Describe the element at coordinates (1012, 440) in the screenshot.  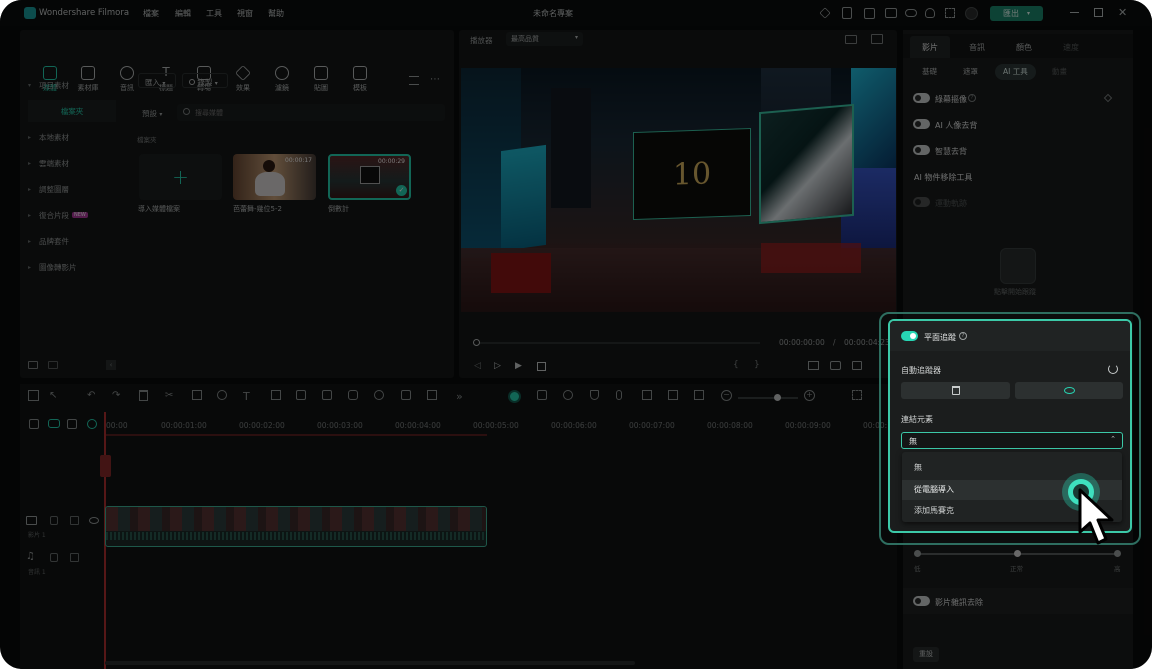
I see `link-element-select: 無 ⌃` at that location.